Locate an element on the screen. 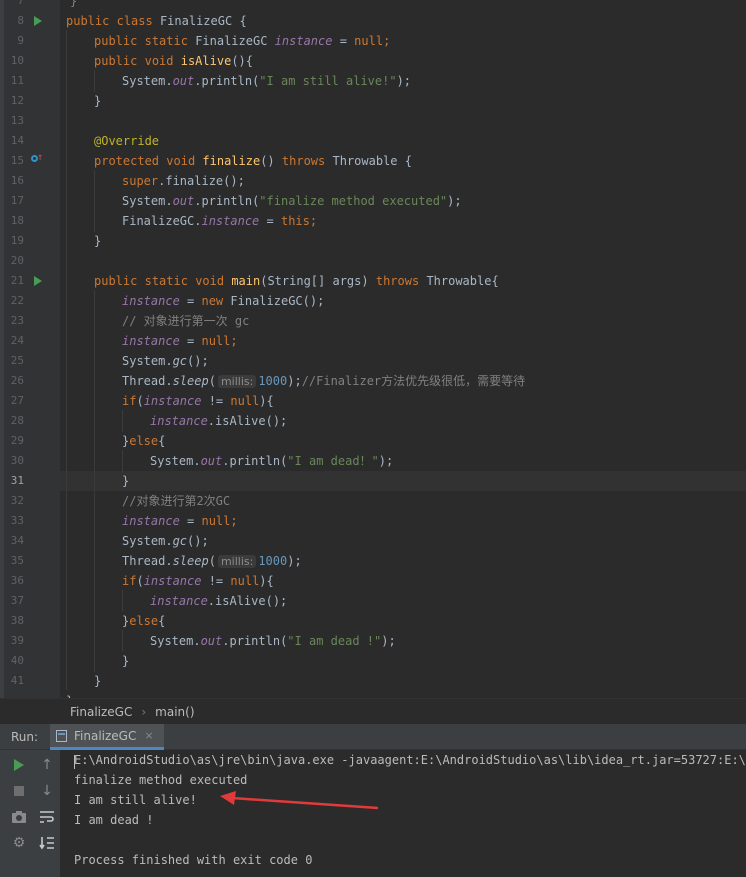 The height and width of the screenshot is (877, 746). code-line-32: //对象进行第2次GC is located at coordinates (176, 501).